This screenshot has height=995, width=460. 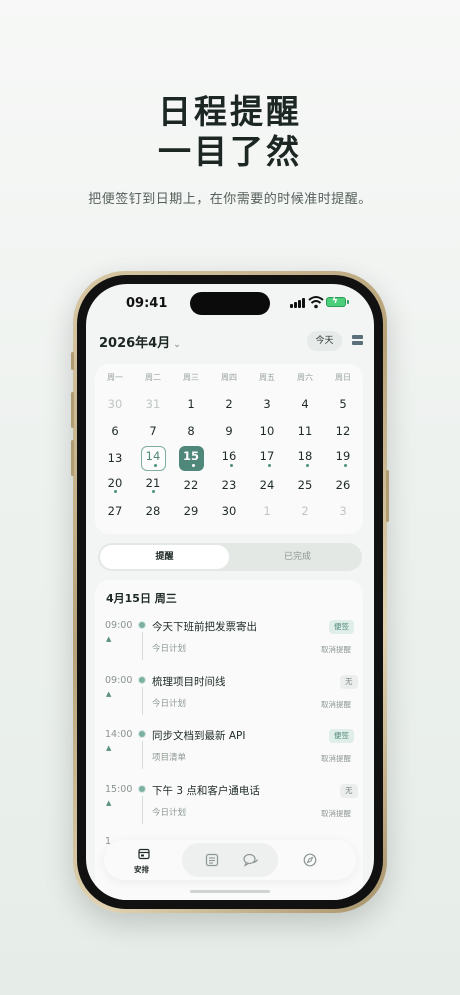 I want to click on chat-bubbles-icon, so click(x=251, y=860).